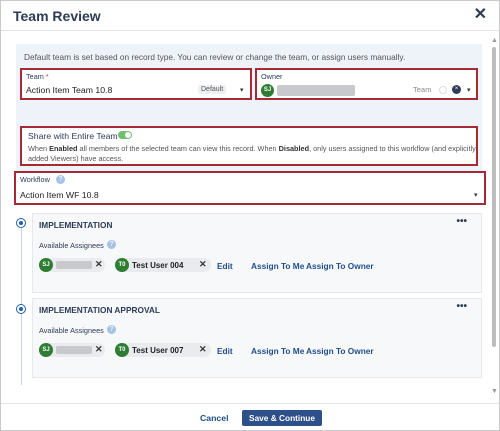 Image resolution: width=500 pixels, height=431 pixels. I want to click on workflow-value: Action Item WF 10.8, so click(59, 195).